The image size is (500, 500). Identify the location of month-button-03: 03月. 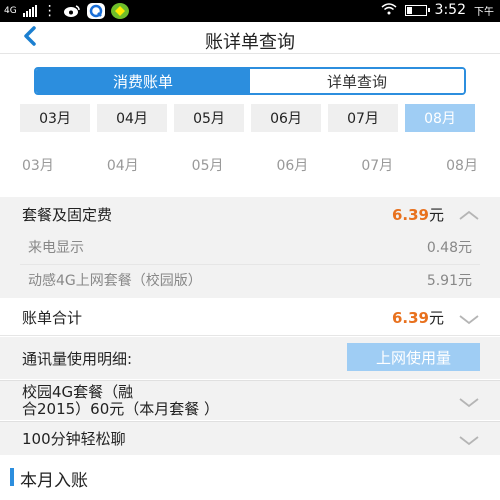
(55, 118).